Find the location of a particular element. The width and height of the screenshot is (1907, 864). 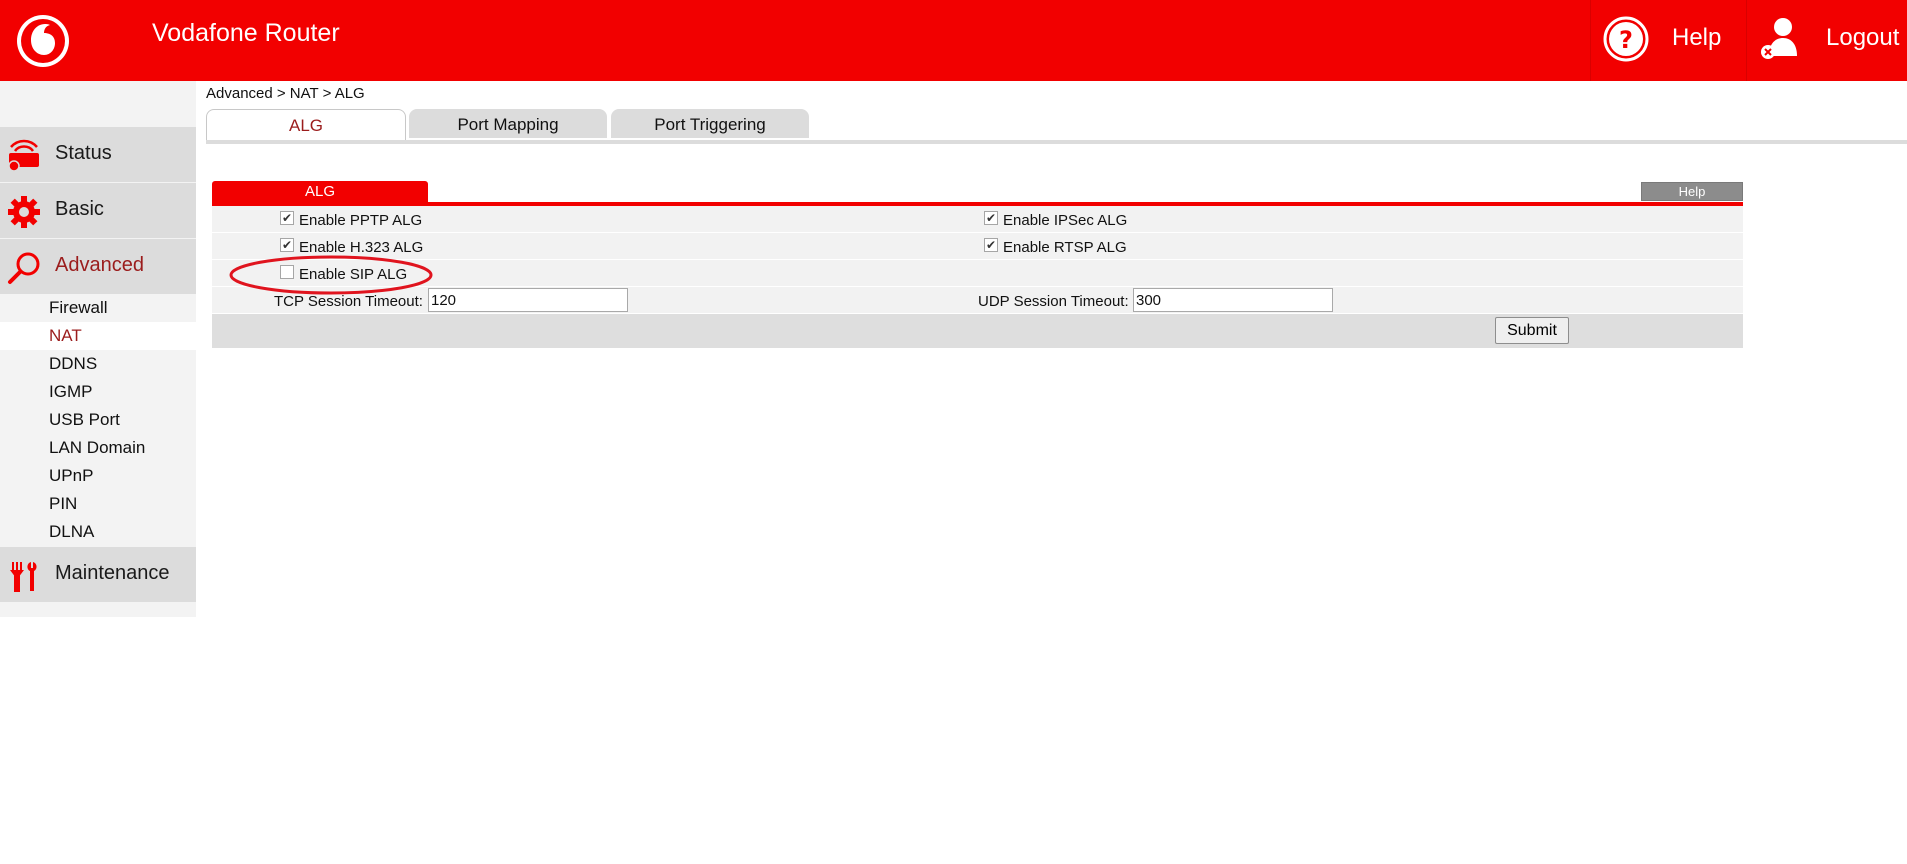

pptp-alg-checkbox: ✔ is located at coordinates (287, 218).